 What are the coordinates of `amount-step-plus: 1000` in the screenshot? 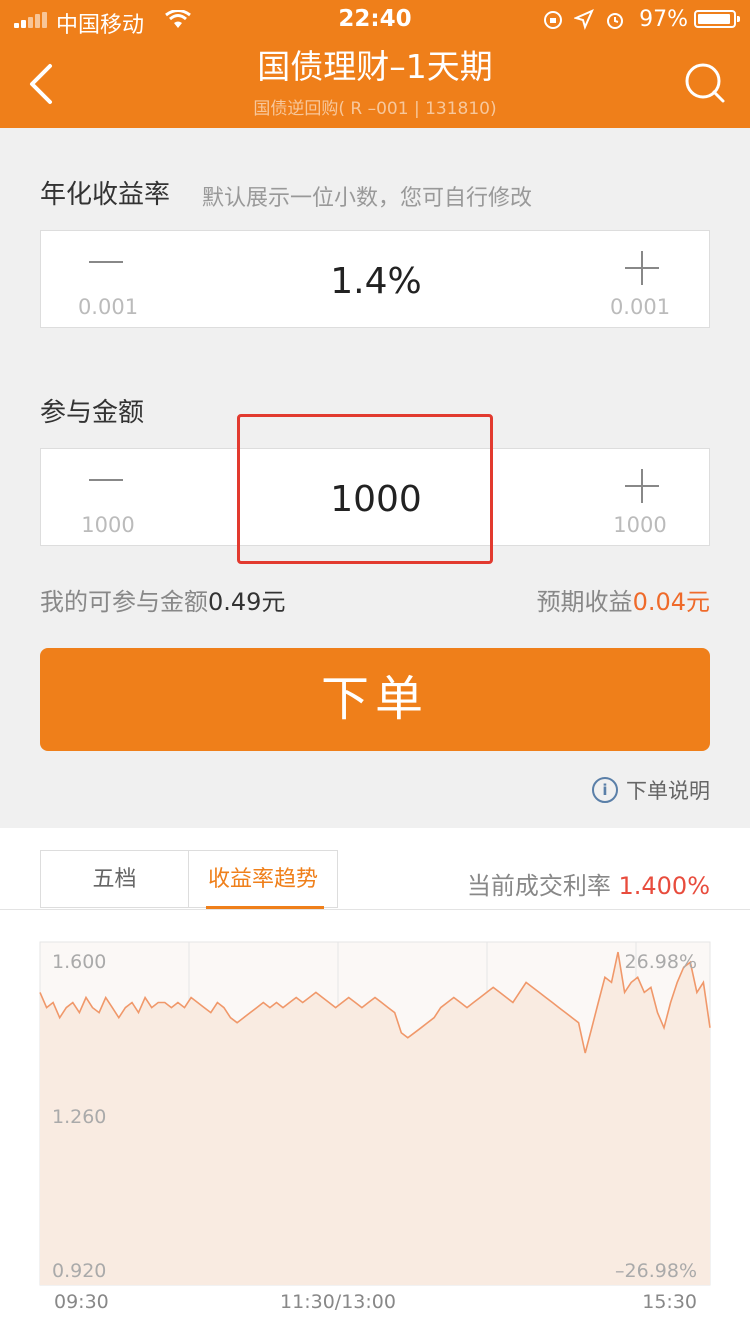 It's located at (640, 525).